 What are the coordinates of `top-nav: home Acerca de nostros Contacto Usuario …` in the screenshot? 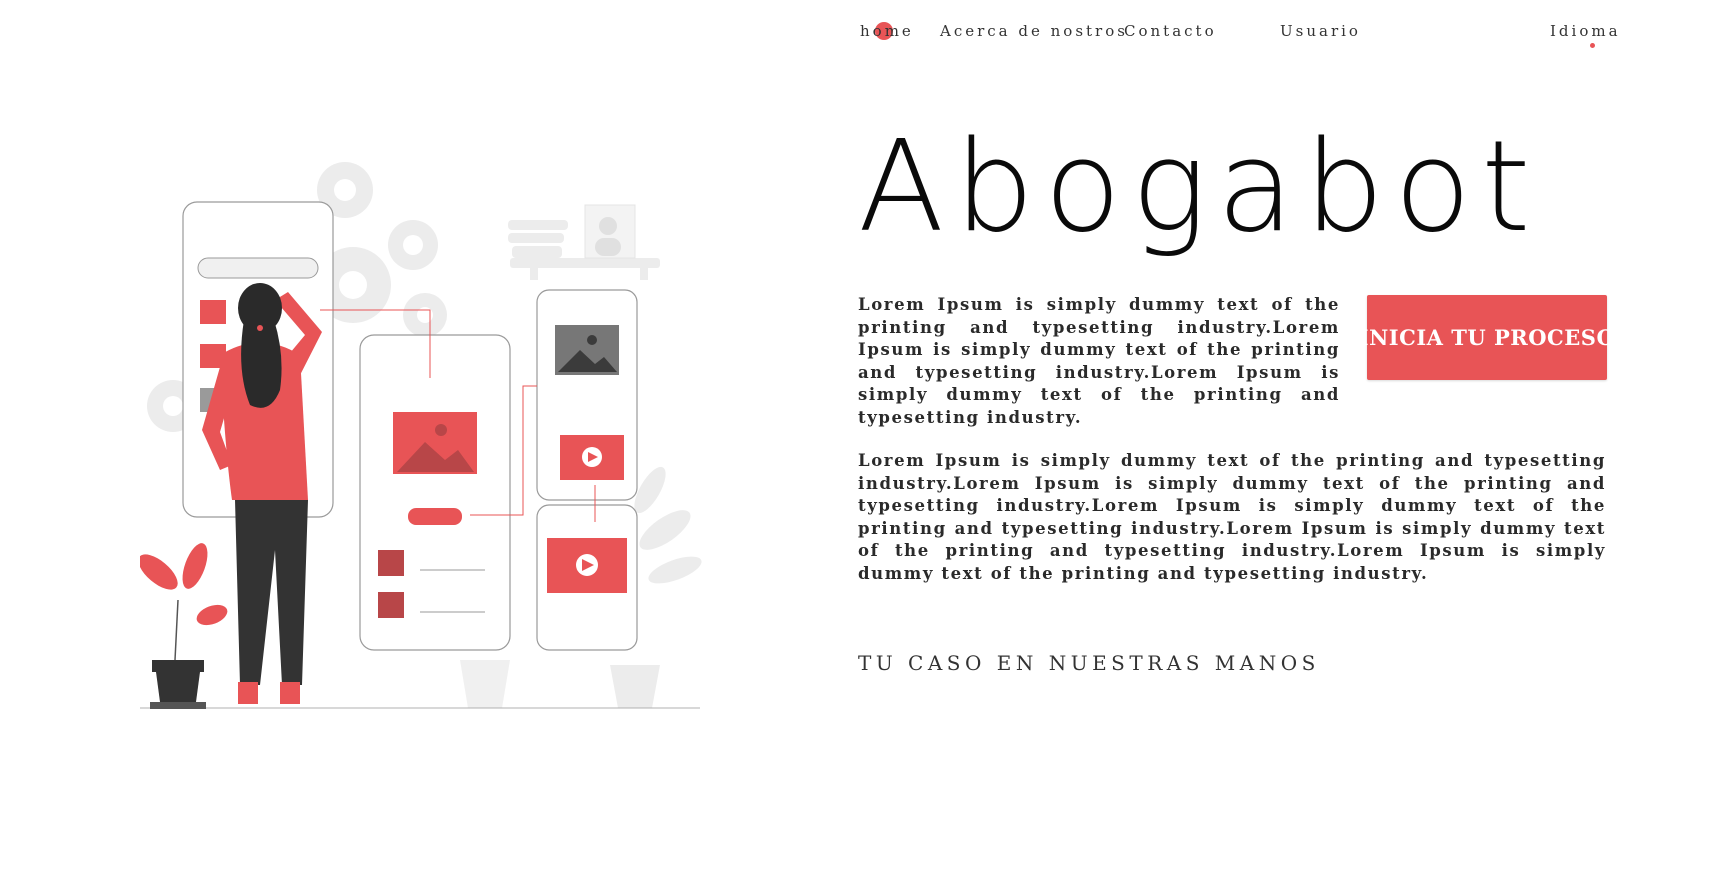 It's located at (867, 30).